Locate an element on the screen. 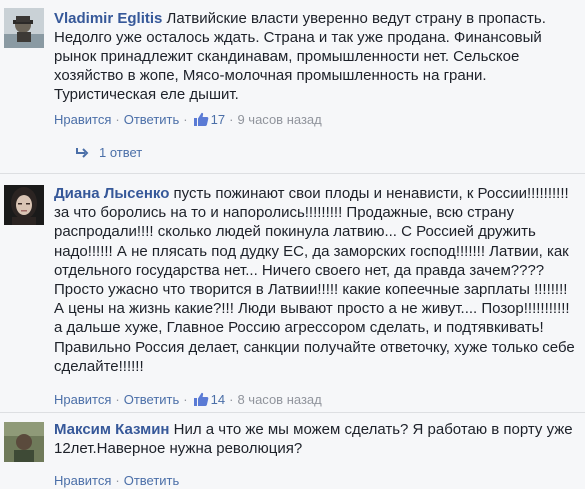 This screenshot has width=585, height=489. like-count: 14 is located at coordinates (218, 399).